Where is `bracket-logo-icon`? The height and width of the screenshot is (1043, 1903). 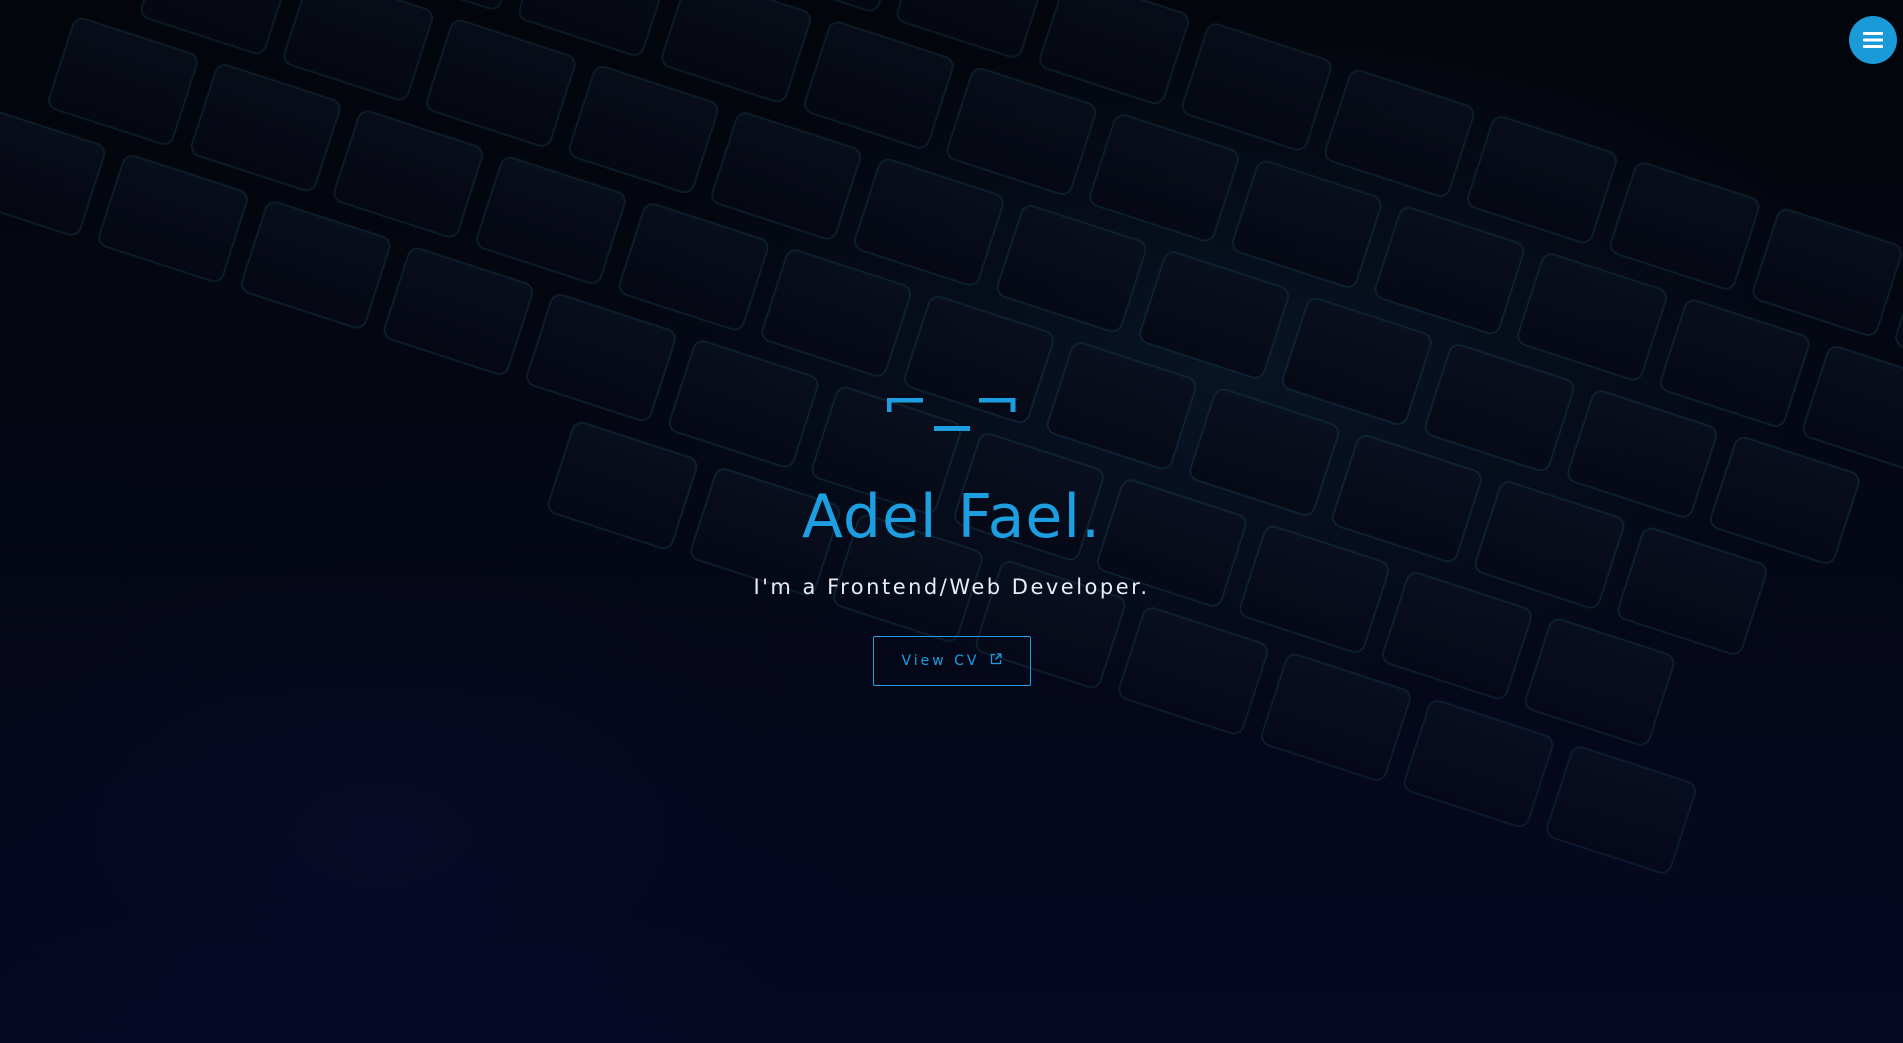 bracket-logo-icon is located at coordinates (951, 418).